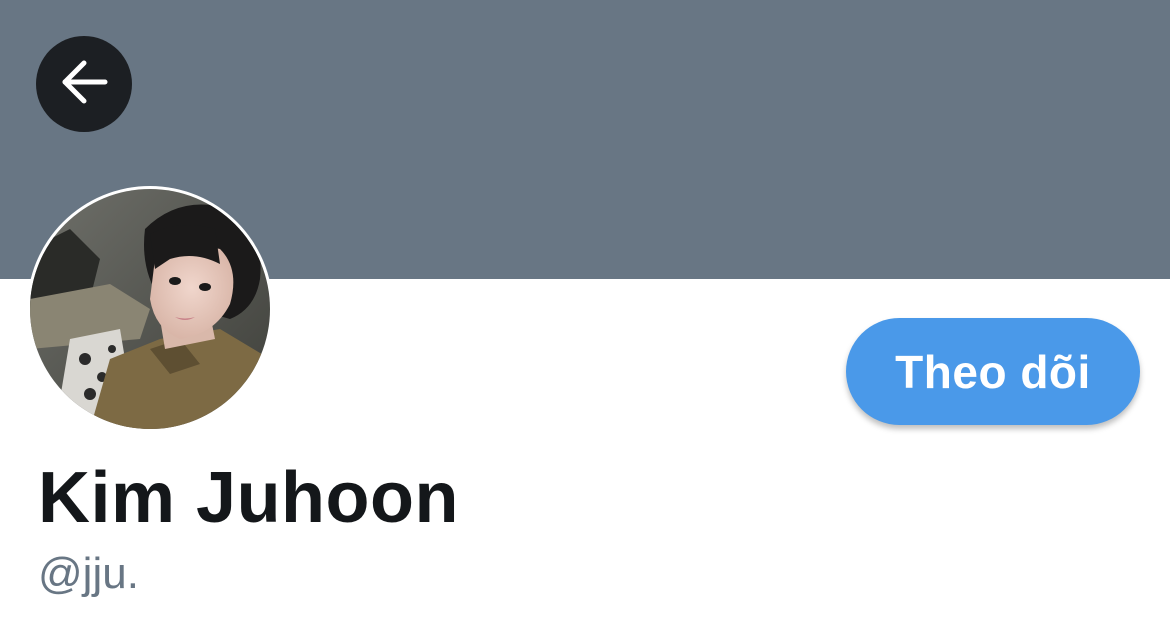 The height and width of the screenshot is (631, 1170). What do you see at coordinates (88, 573) in the screenshot?
I see `user-handle: @jju.` at bounding box center [88, 573].